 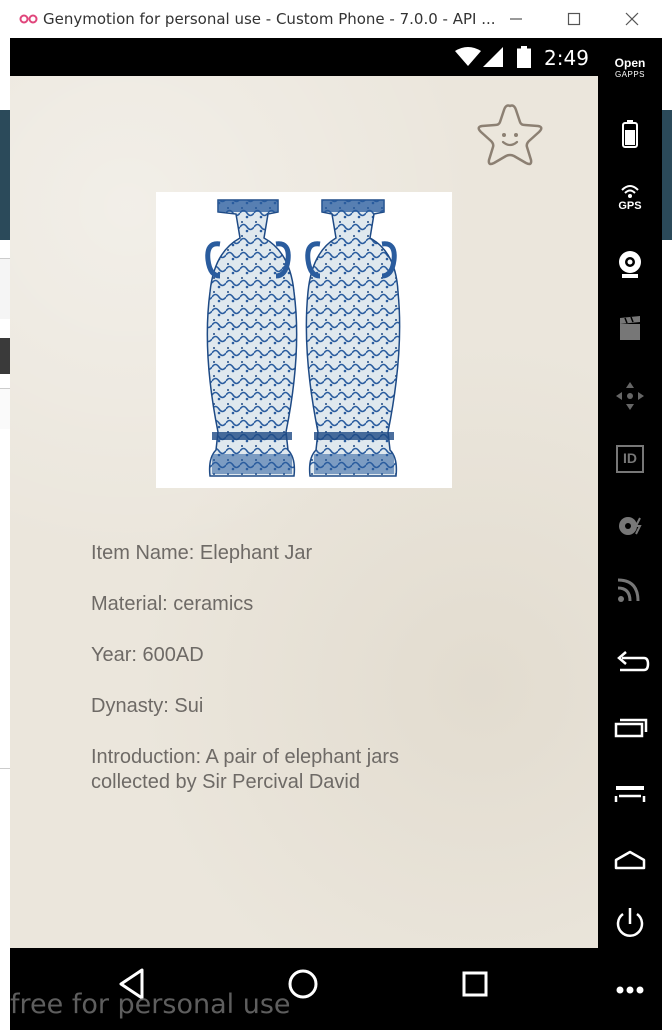 I want to click on device-id-button: ID, so click(x=630, y=460).